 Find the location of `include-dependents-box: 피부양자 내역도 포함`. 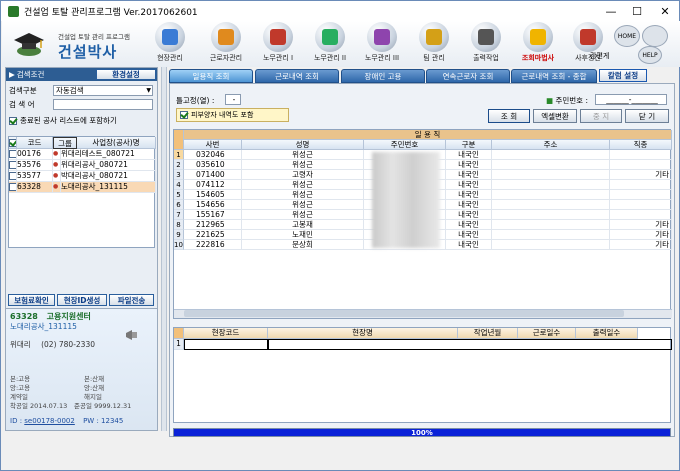

include-dependents-box: 피부양자 내역도 포함 is located at coordinates (232, 115).